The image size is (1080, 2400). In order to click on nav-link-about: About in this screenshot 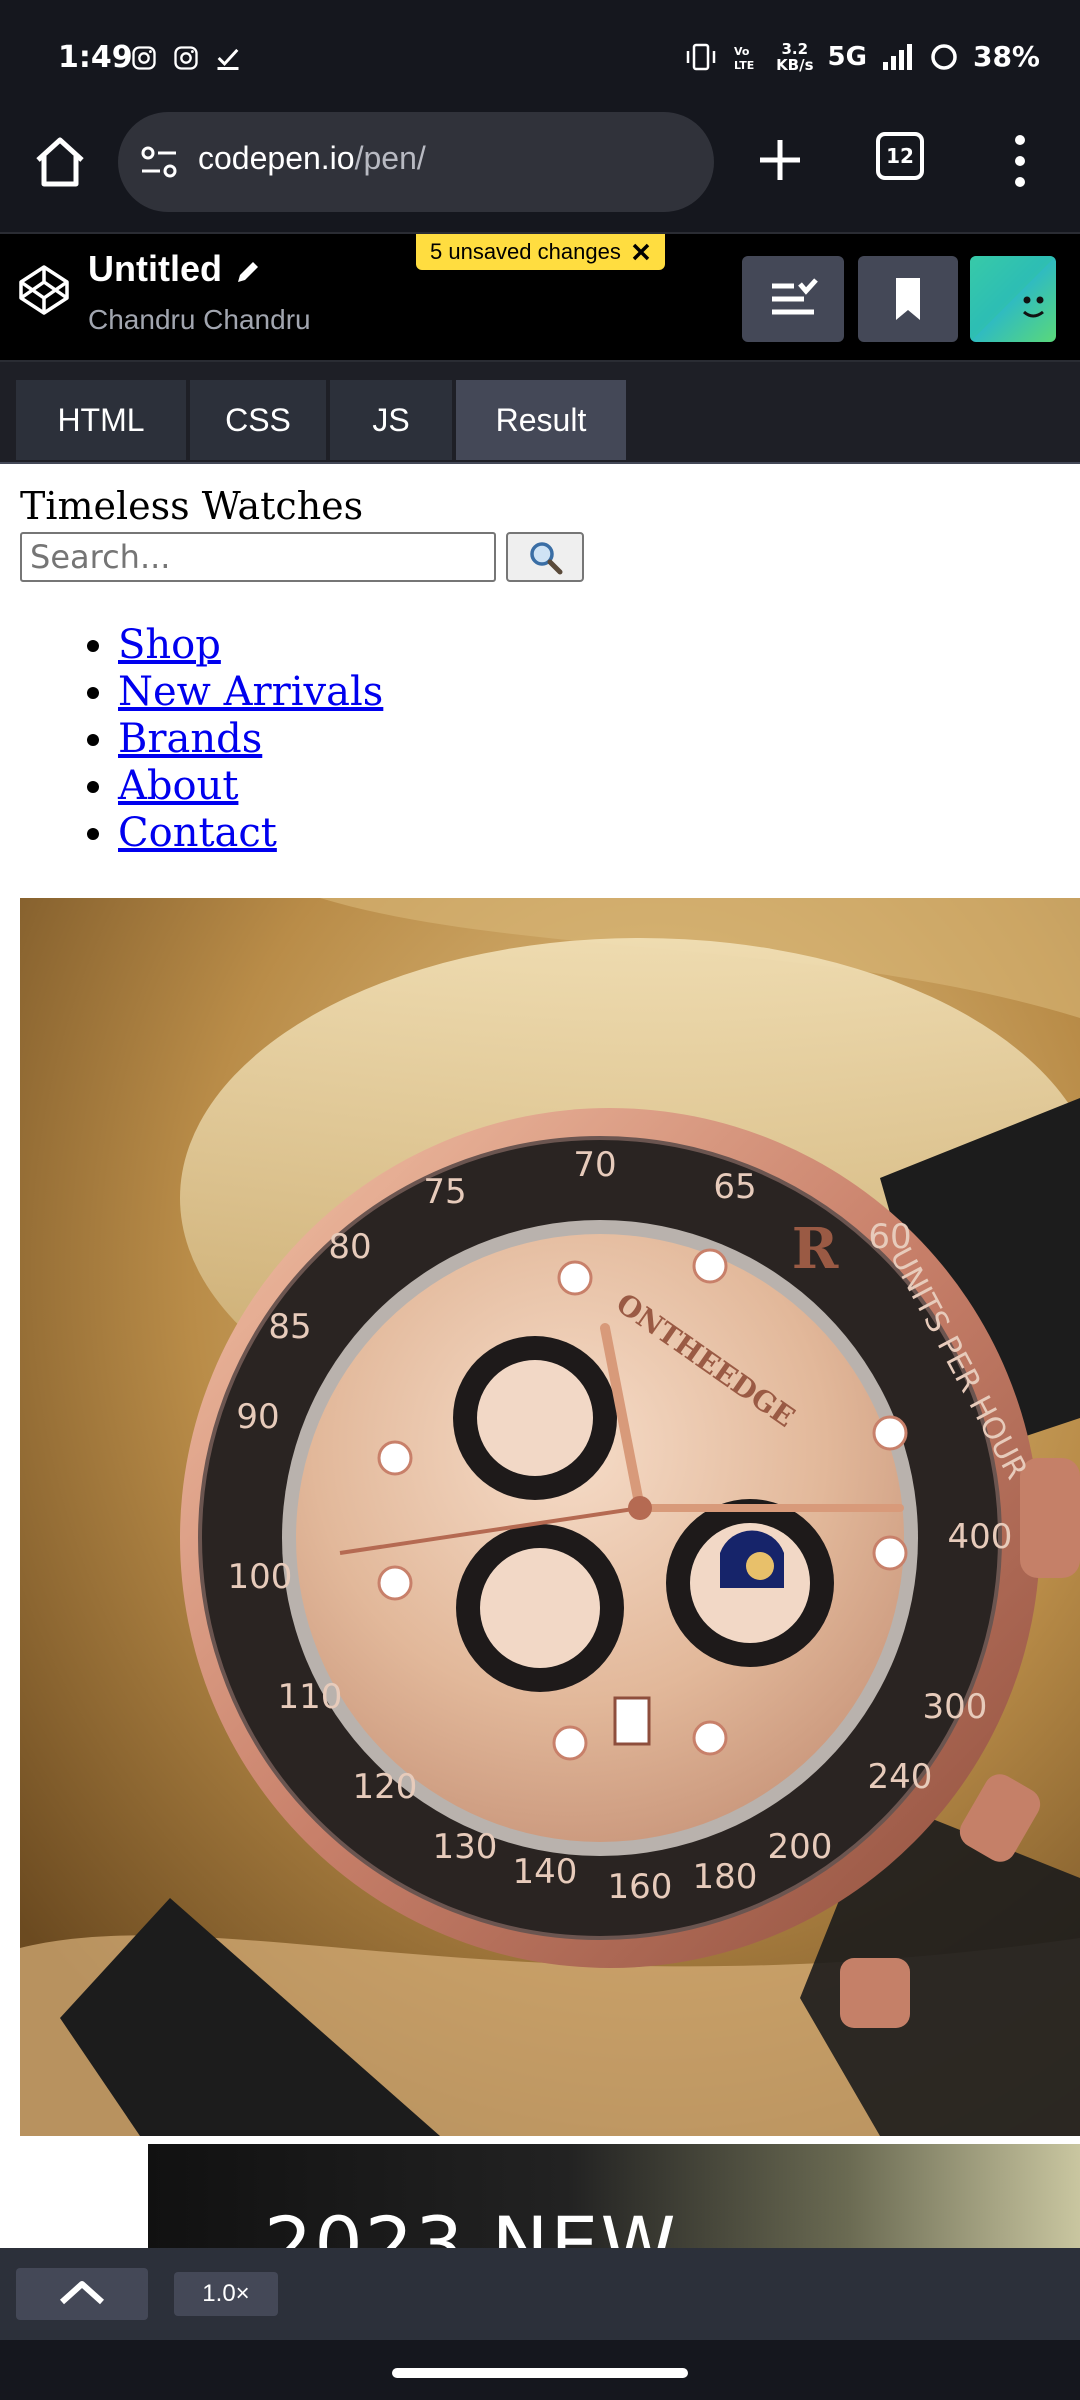, I will do `click(178, 786)`.